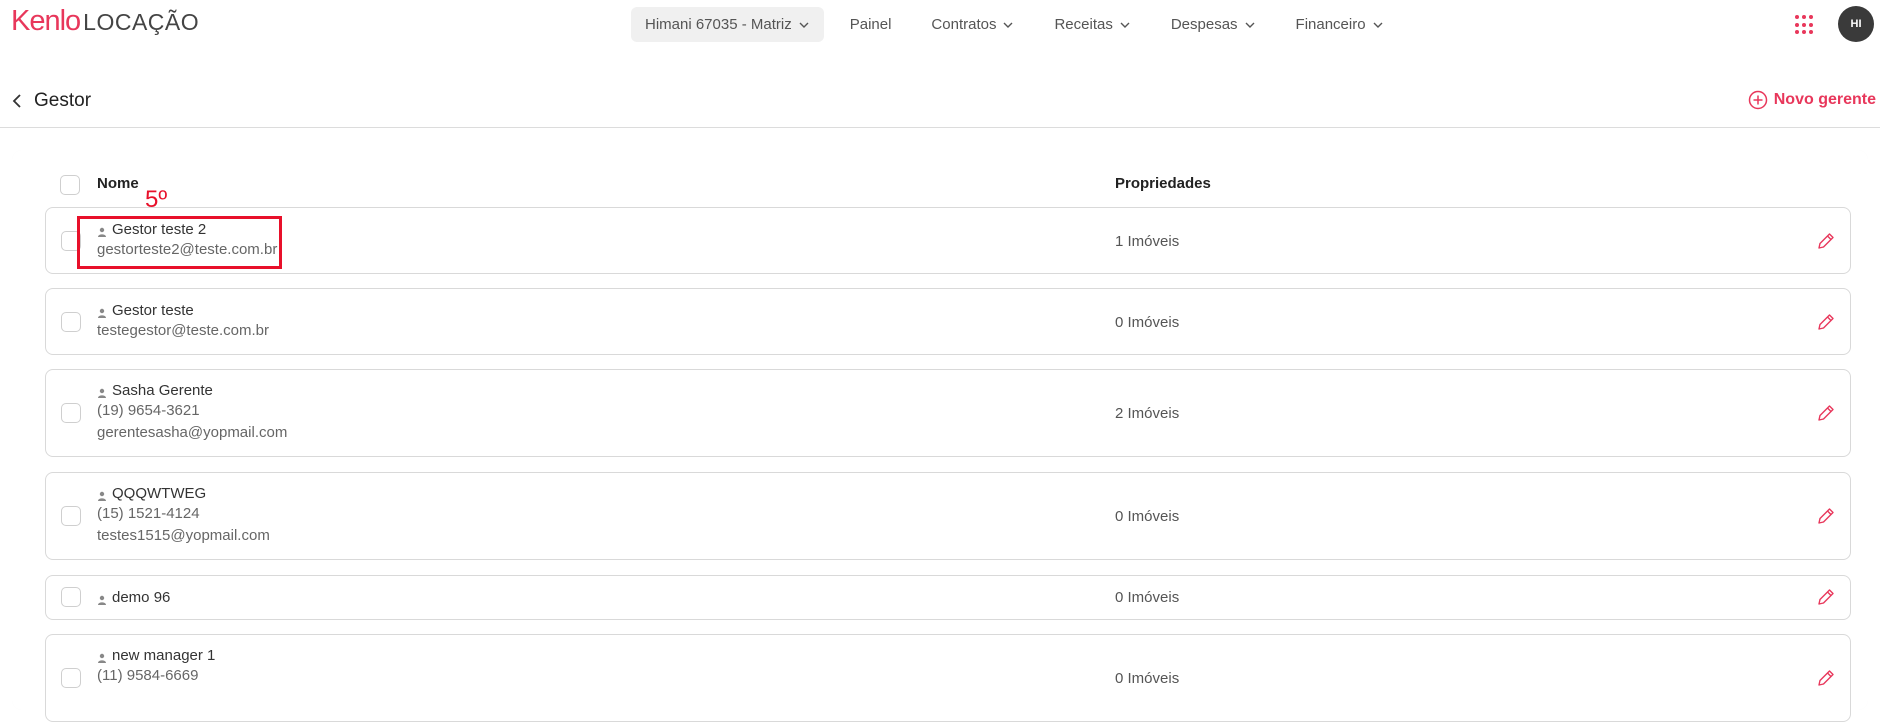  I want to click on column-header-properties: Propriedades, so click(1163, 183).